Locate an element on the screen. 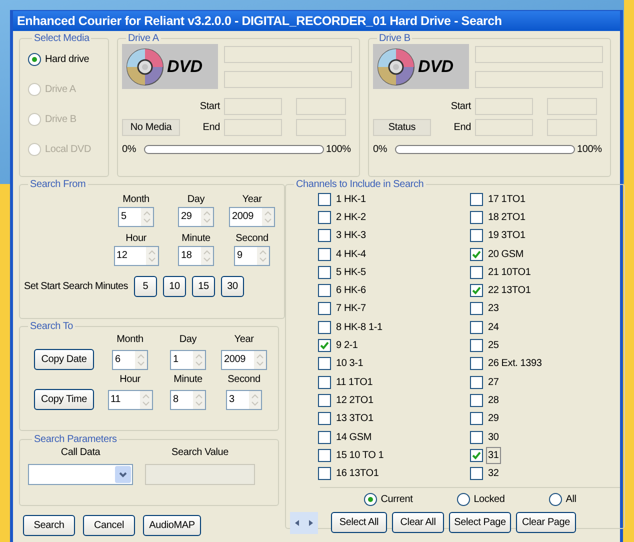  minutes-label: Set Start Search Minutes is located at coordinates (76, 287).